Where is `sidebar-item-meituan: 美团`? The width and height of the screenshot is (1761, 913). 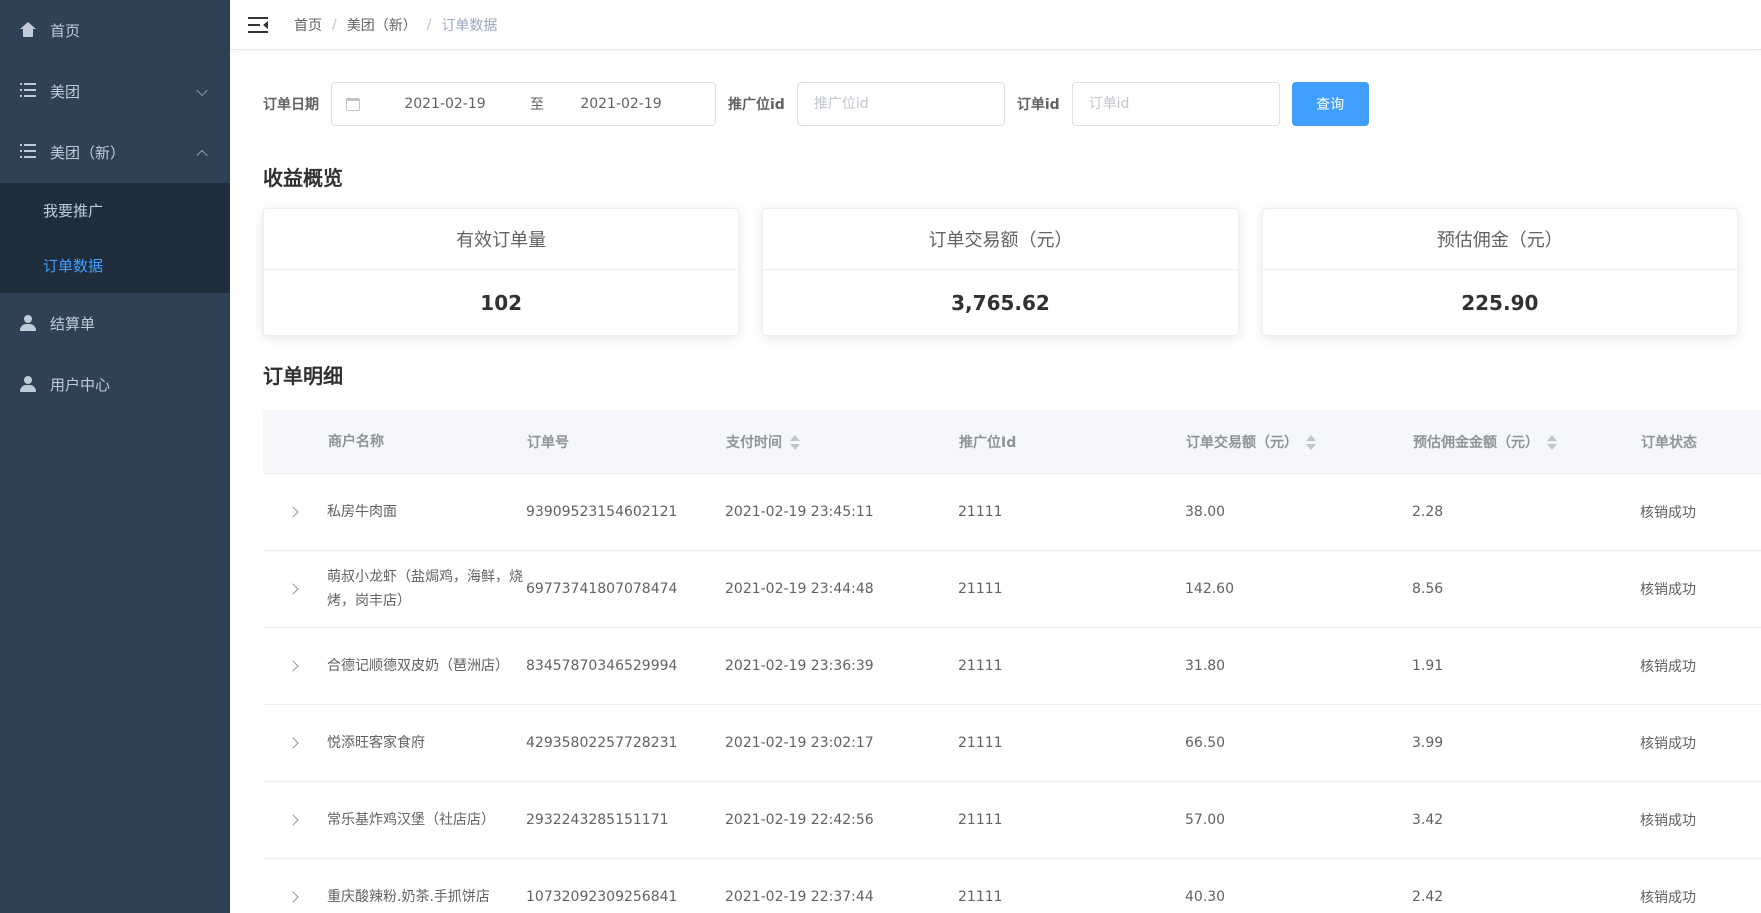
sidebar-item-meituan: 美团 is located at coordinates (115, 91).